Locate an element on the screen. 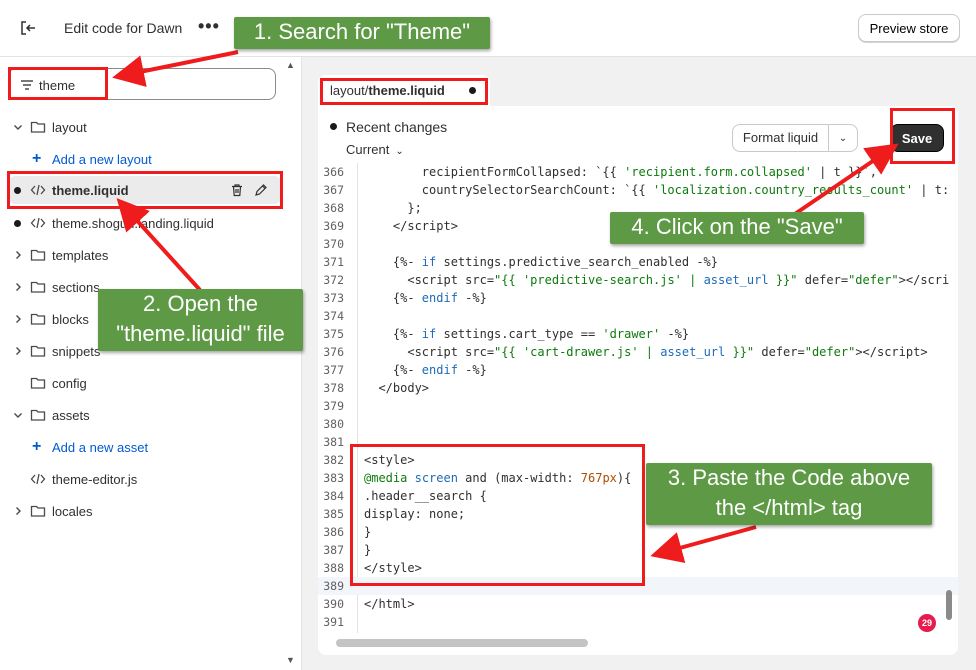  add-layout-label: Add a new layout is located at coordinates (102, 159).